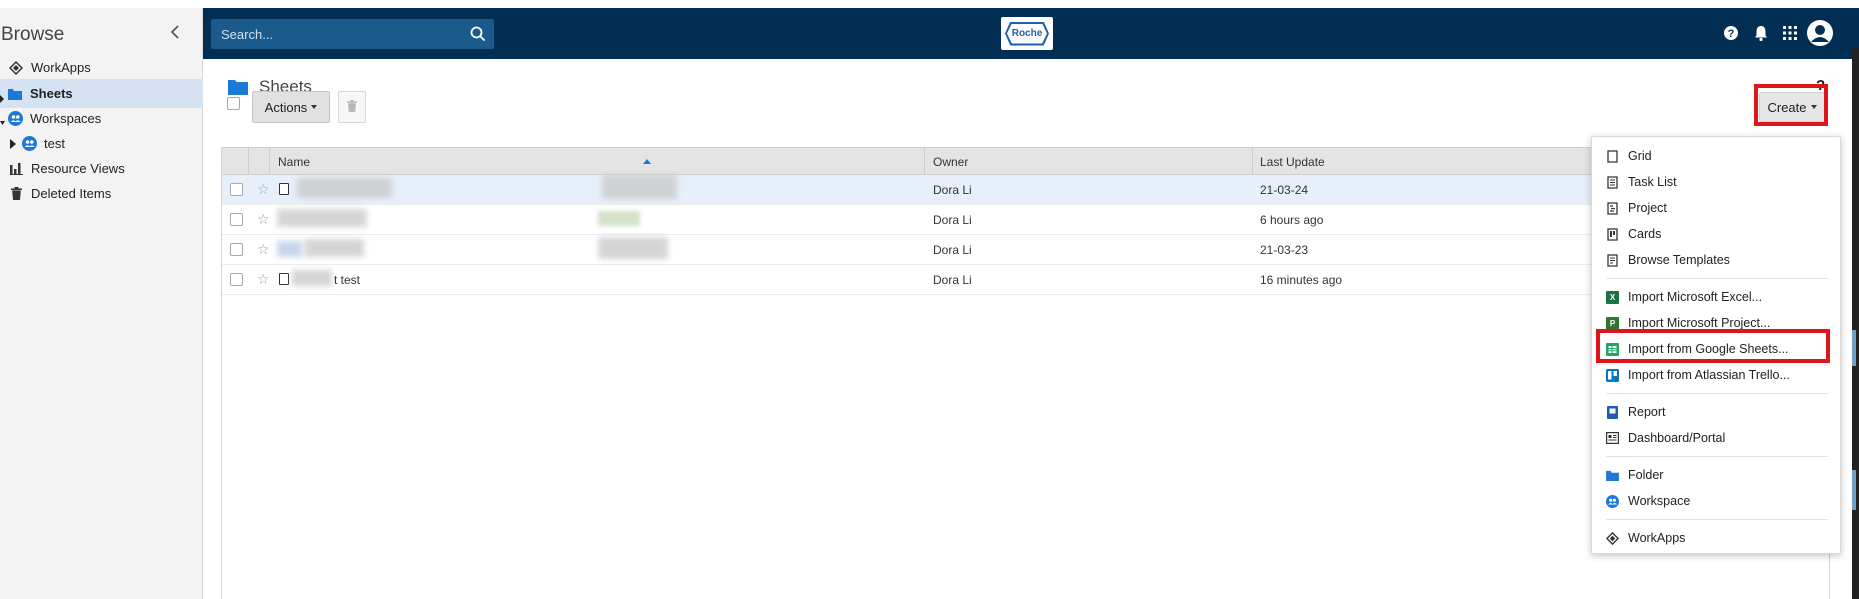  Describe the element at coordinates (1813, 107) in the screenshot. I see `chevron-down-icon` at that location.